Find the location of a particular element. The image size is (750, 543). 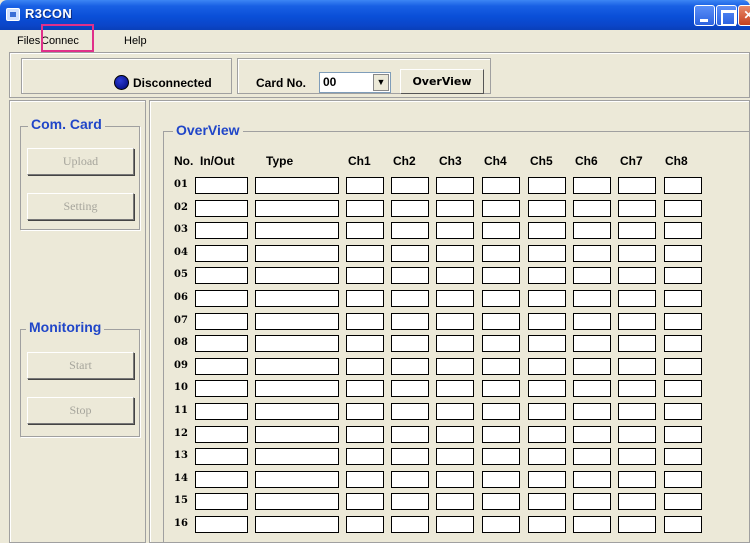

close-button: ✕ is located at coordinates (744, 15).